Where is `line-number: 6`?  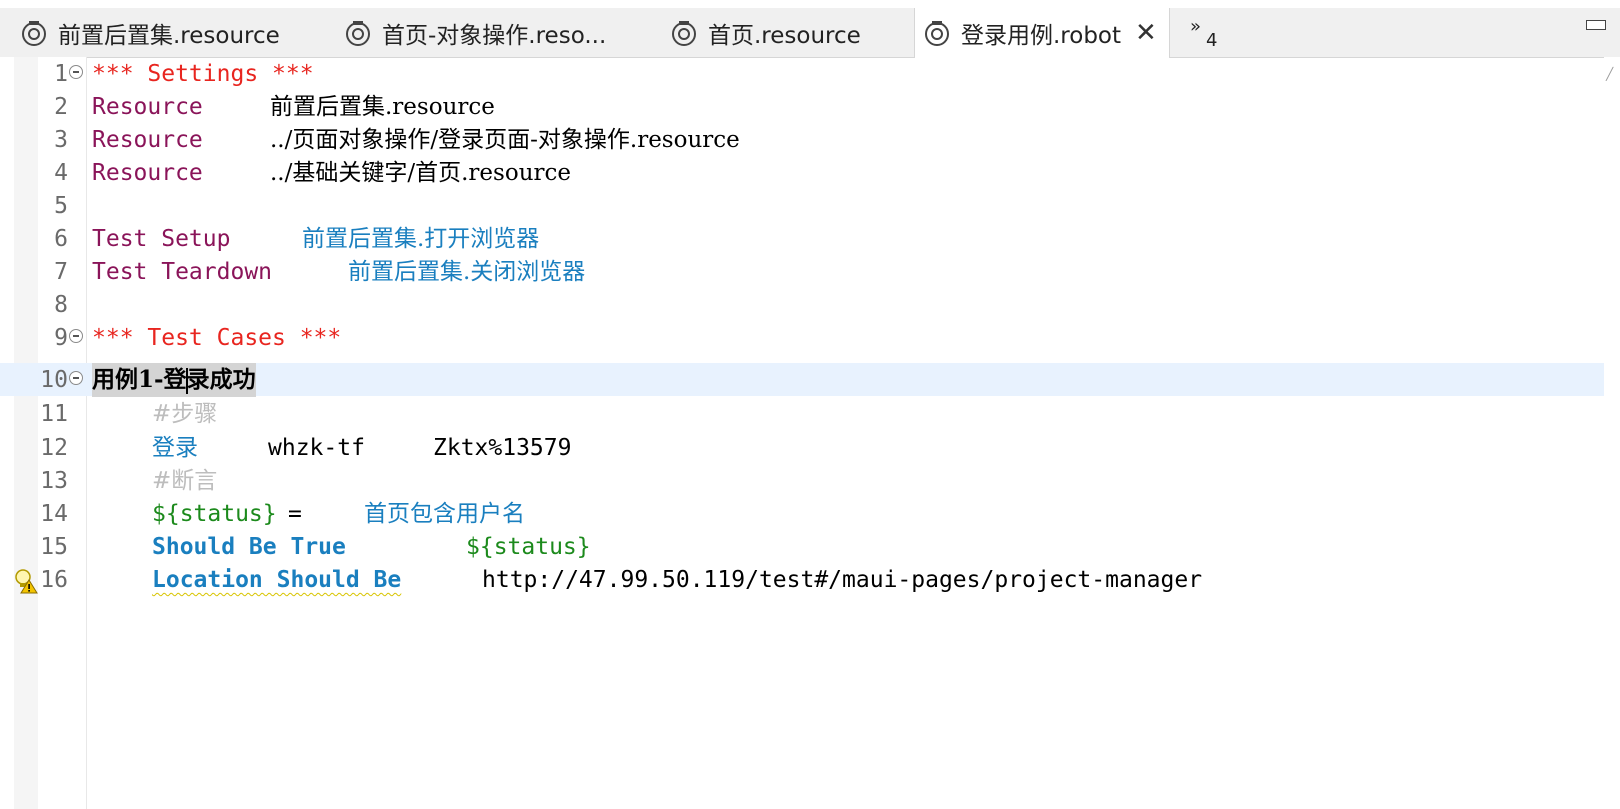 line-number: 6 is located at coordinates (61, 239).